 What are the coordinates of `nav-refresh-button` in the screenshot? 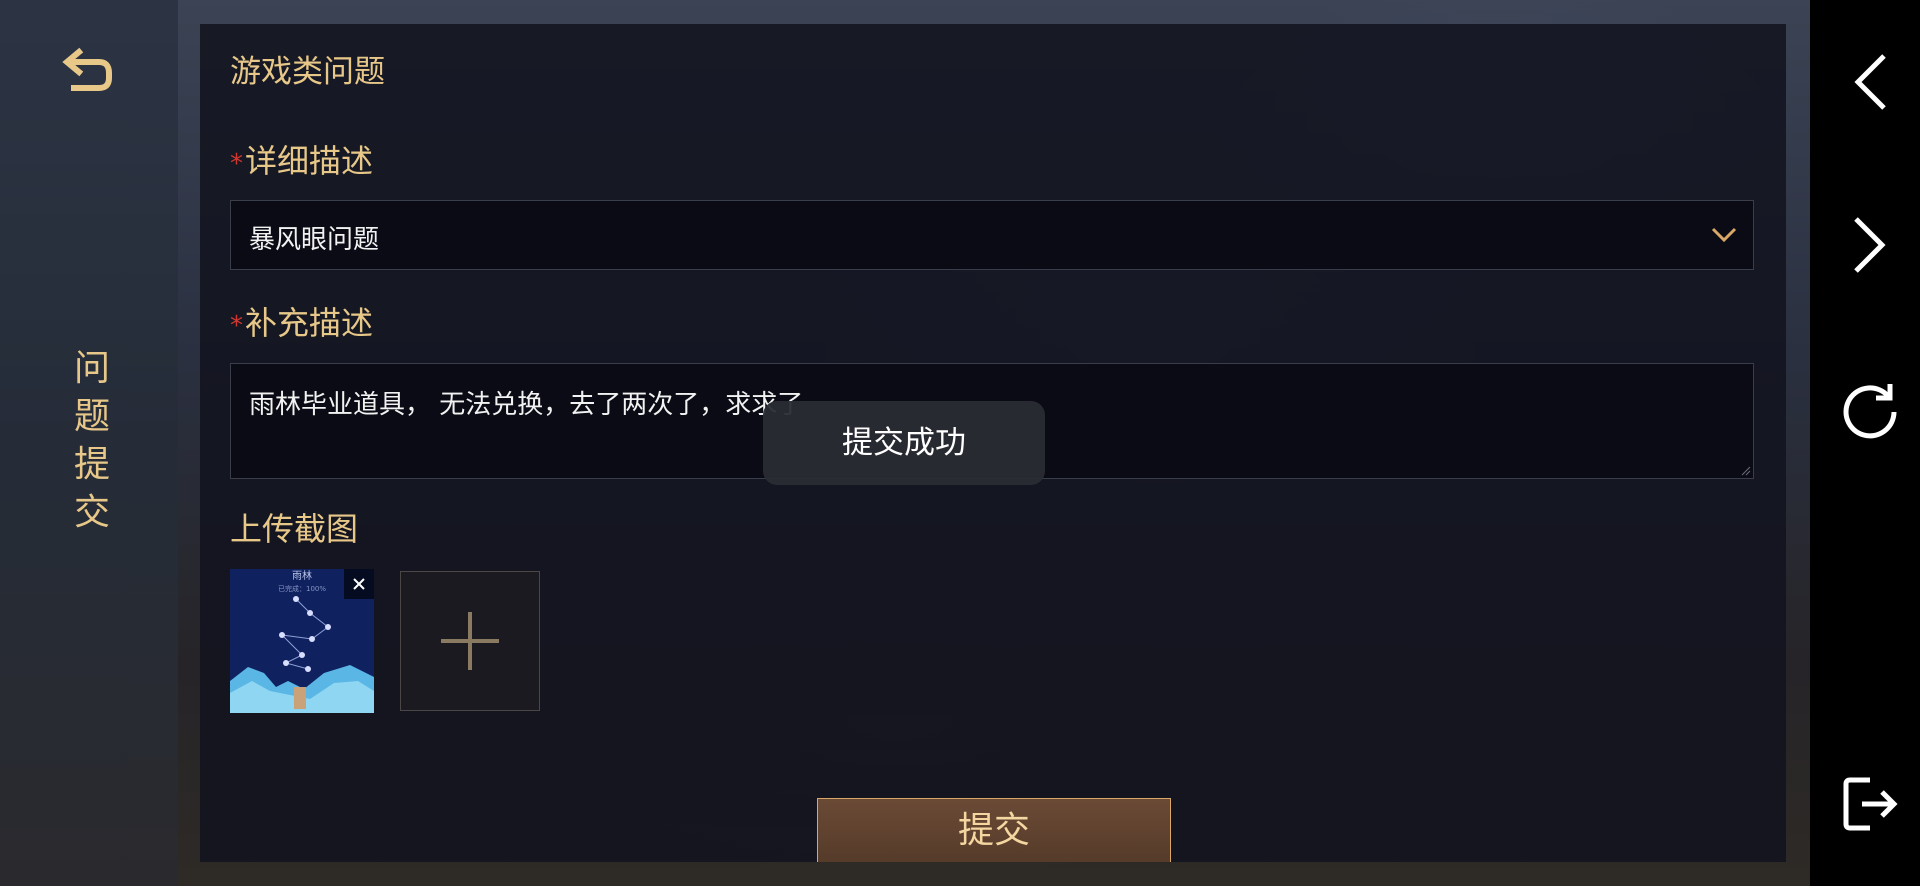 It's located at (1870, 410).